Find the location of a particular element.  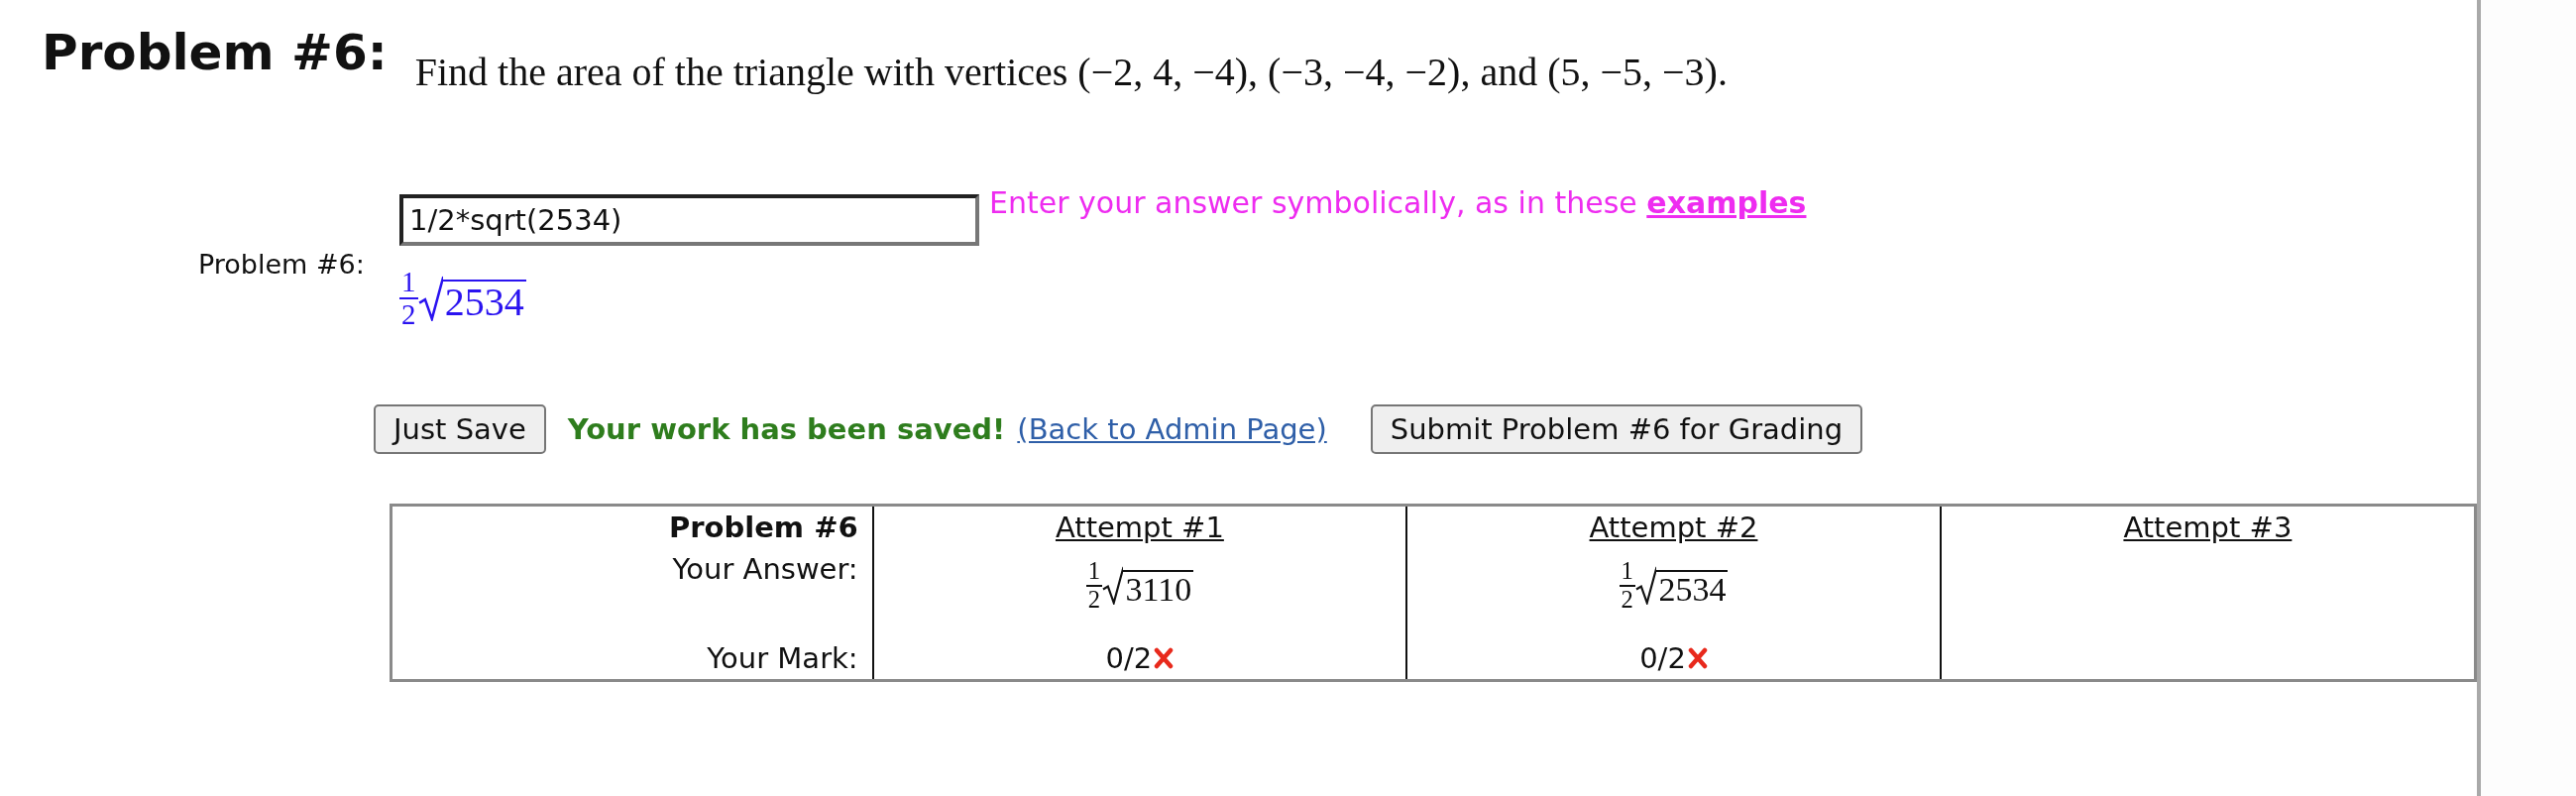

attempt-header: Attempt #1 is located at coordinates (1139, 526).